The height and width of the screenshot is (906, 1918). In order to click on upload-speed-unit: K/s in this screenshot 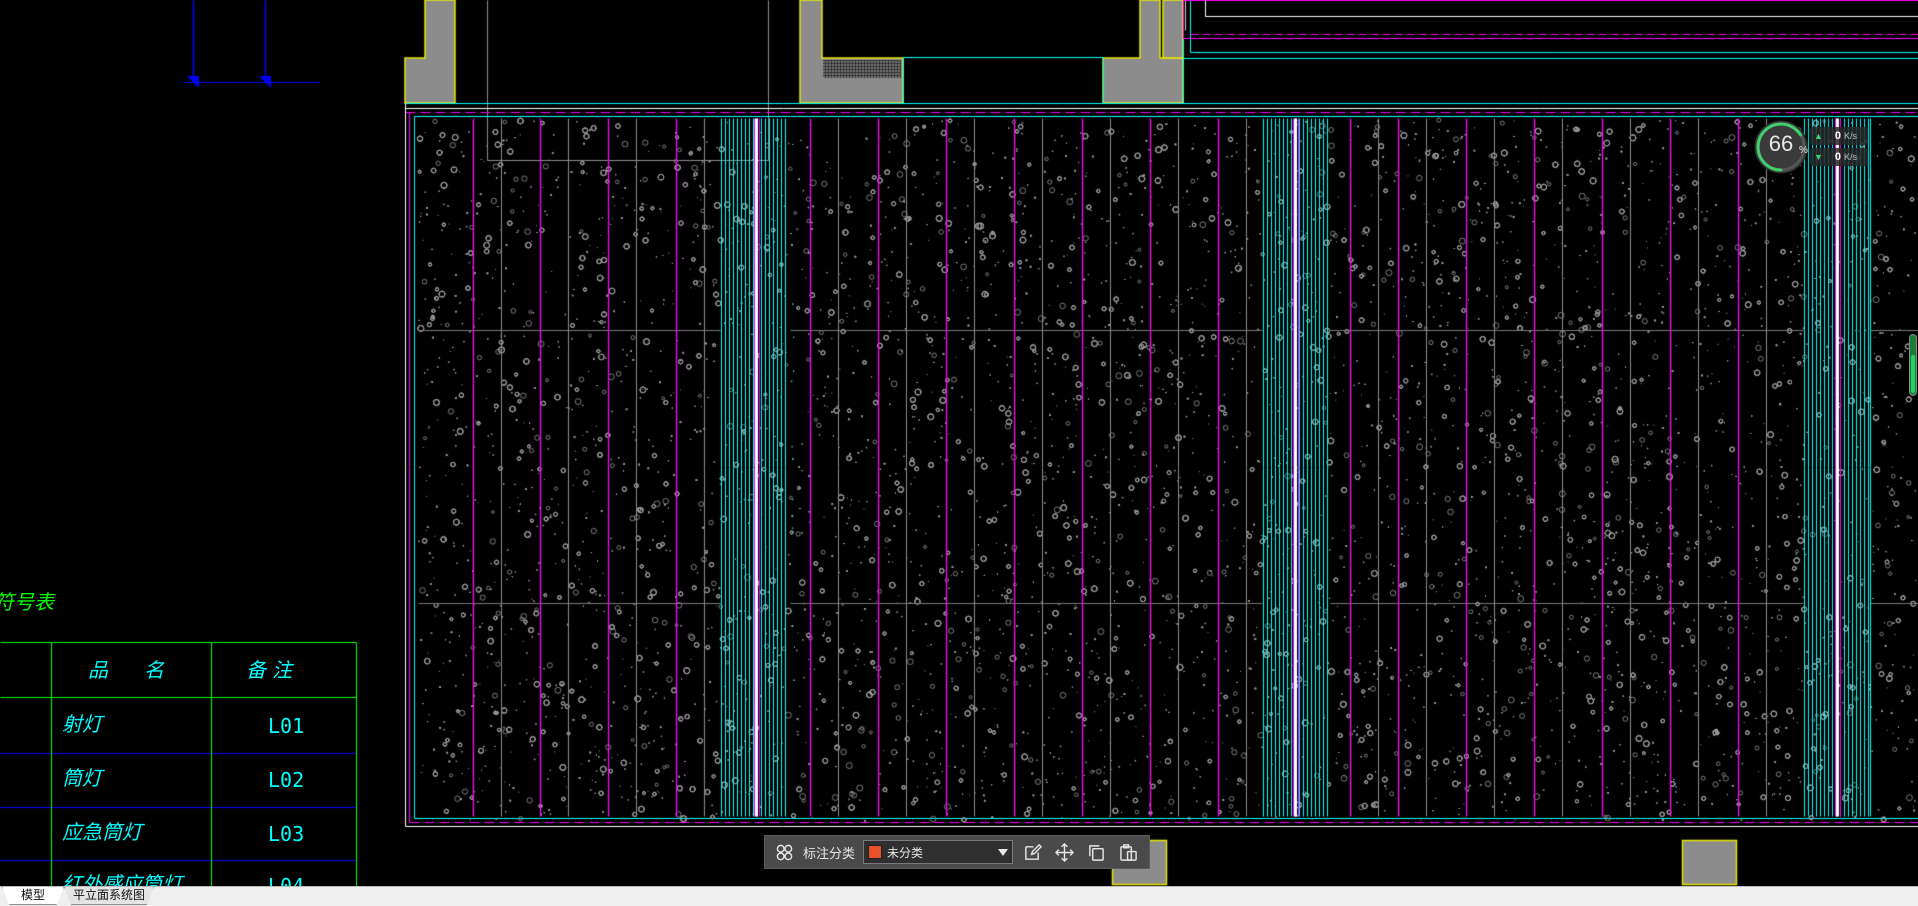, I will do `click(1851, 136)`.